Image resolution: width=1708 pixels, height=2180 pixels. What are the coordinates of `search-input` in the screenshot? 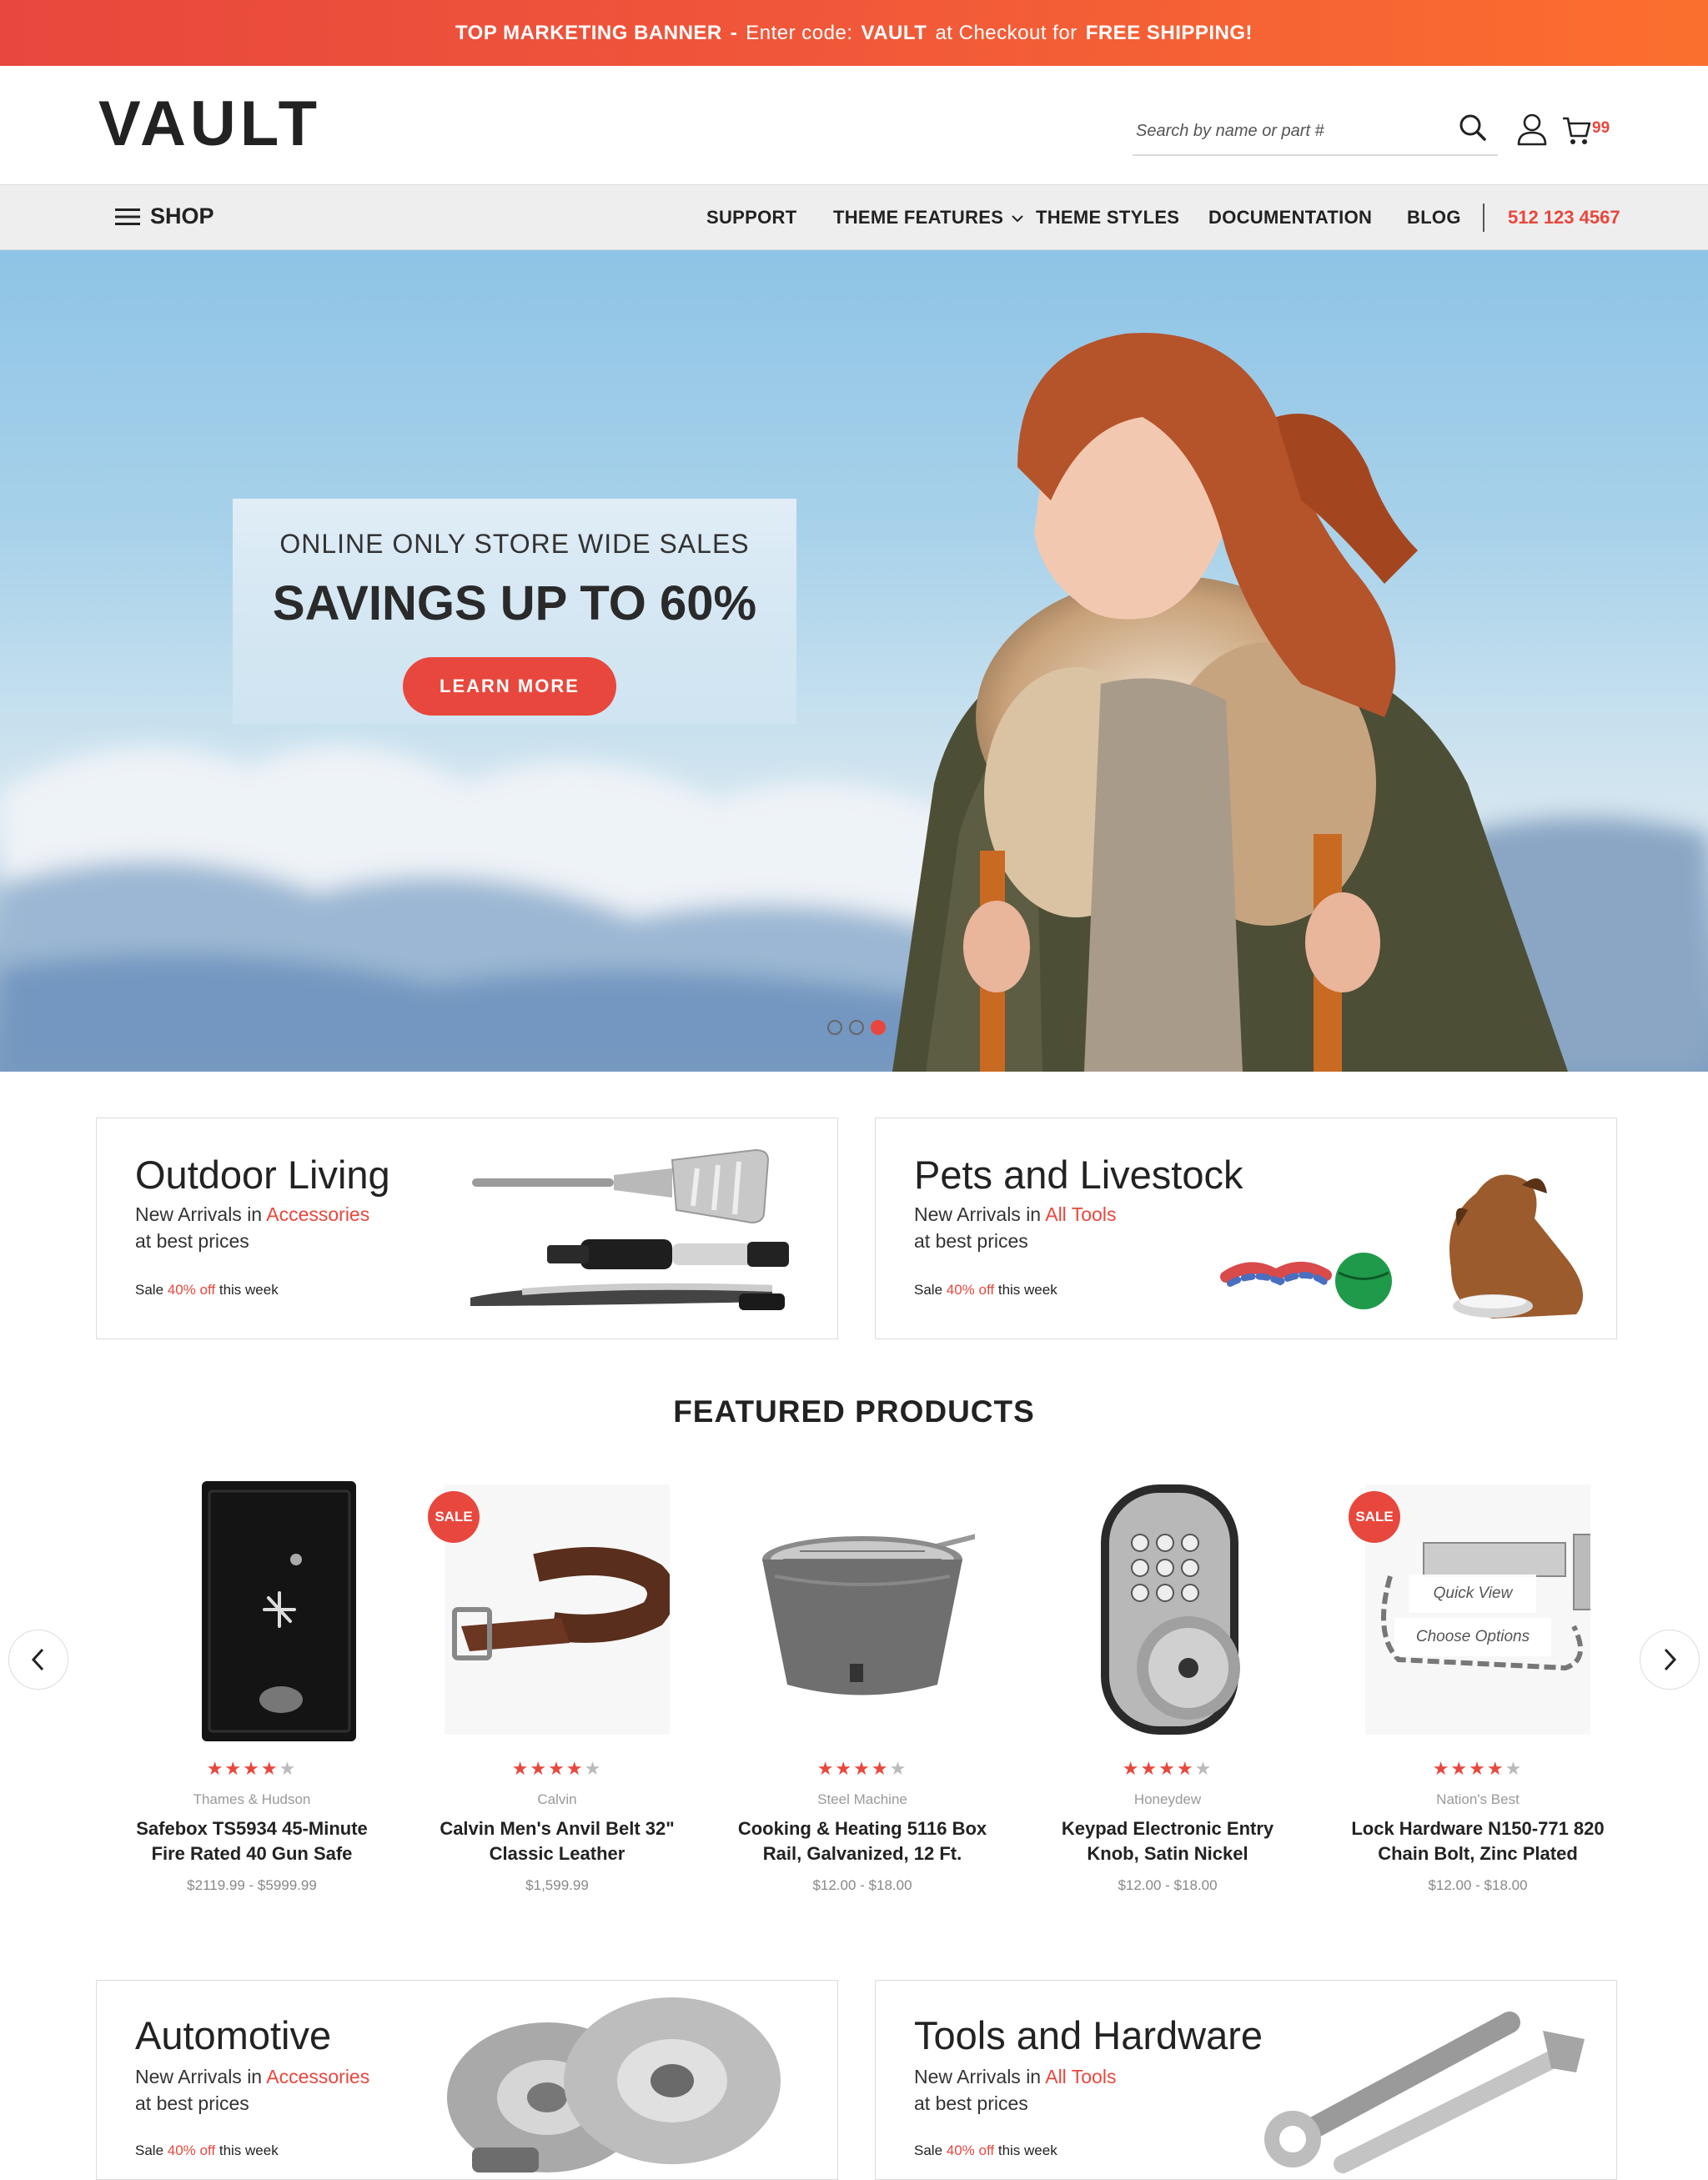 It's located at (1284, 131).